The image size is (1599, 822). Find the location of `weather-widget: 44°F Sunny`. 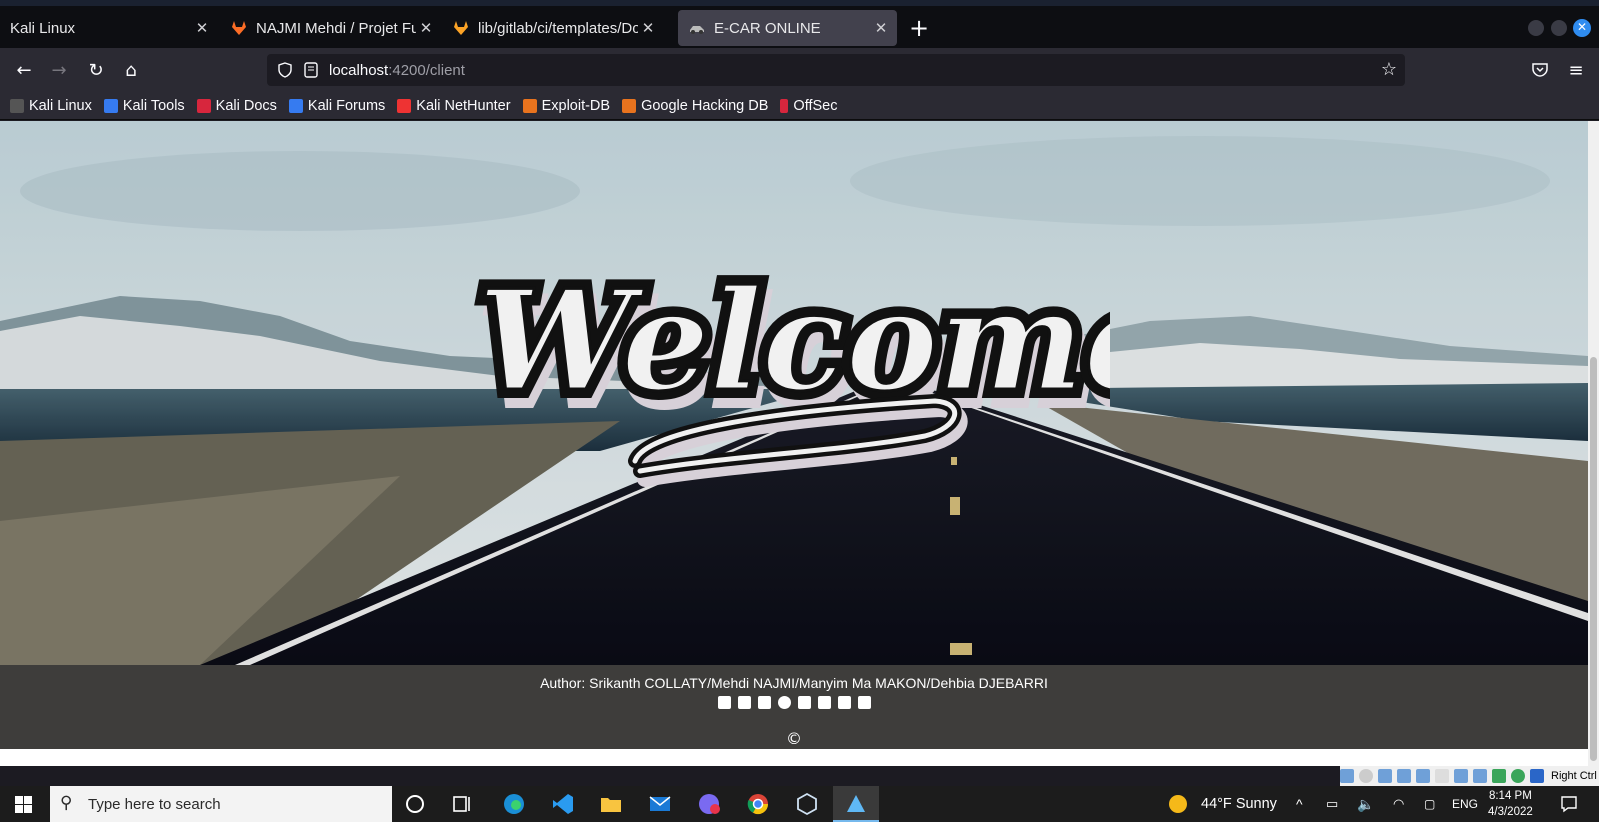

weather-widget: 44°F Sunny is located at coordinates (1223, 804).